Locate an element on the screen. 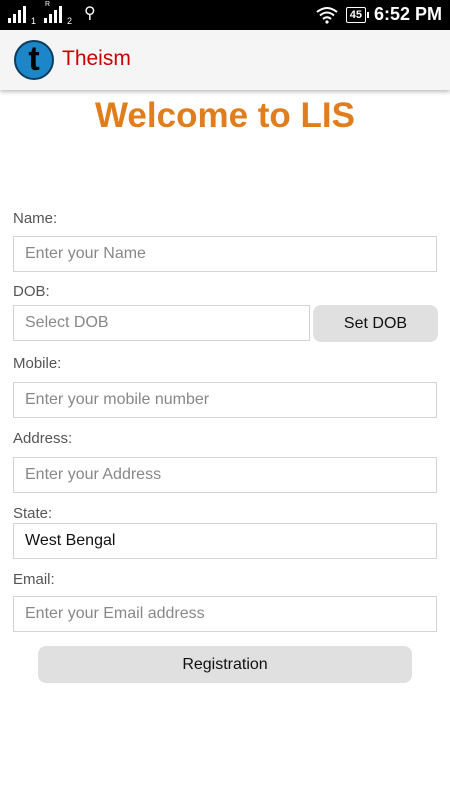 The image size is (450, 800). registration-button: Registration is located at coordinates (225, 664).